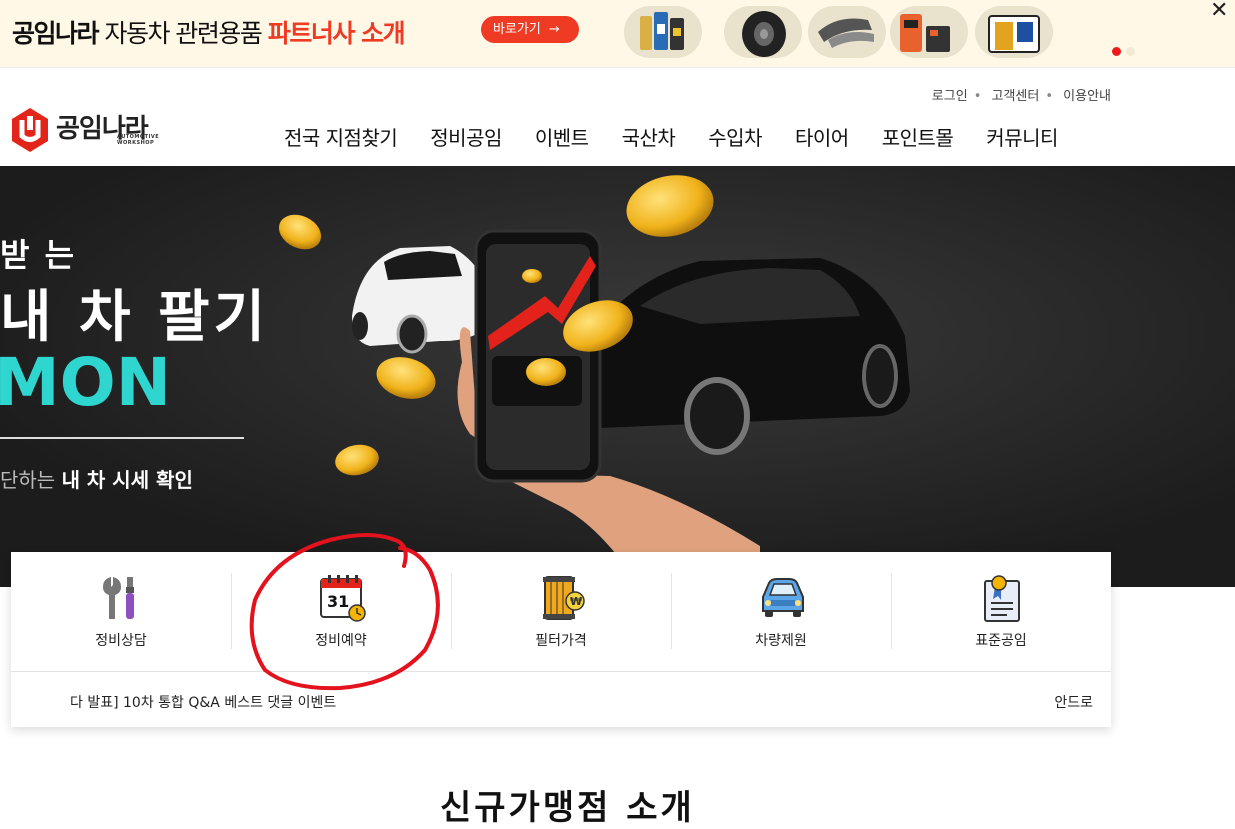  I want to click on calendar-icon: 31, so click(343, 598).